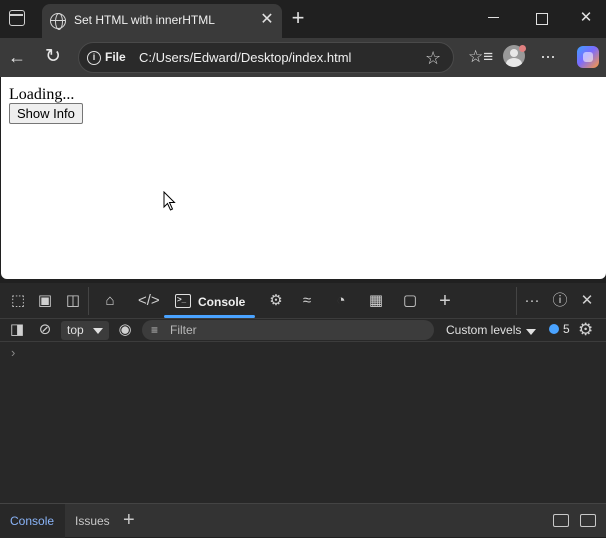 Image resolution: width=606 pixels, height=538 pixels. What do you see at coordinates (548, 56) in the screenshot?
I see `more-options-icon: ···` at bounding box center [548, 56].